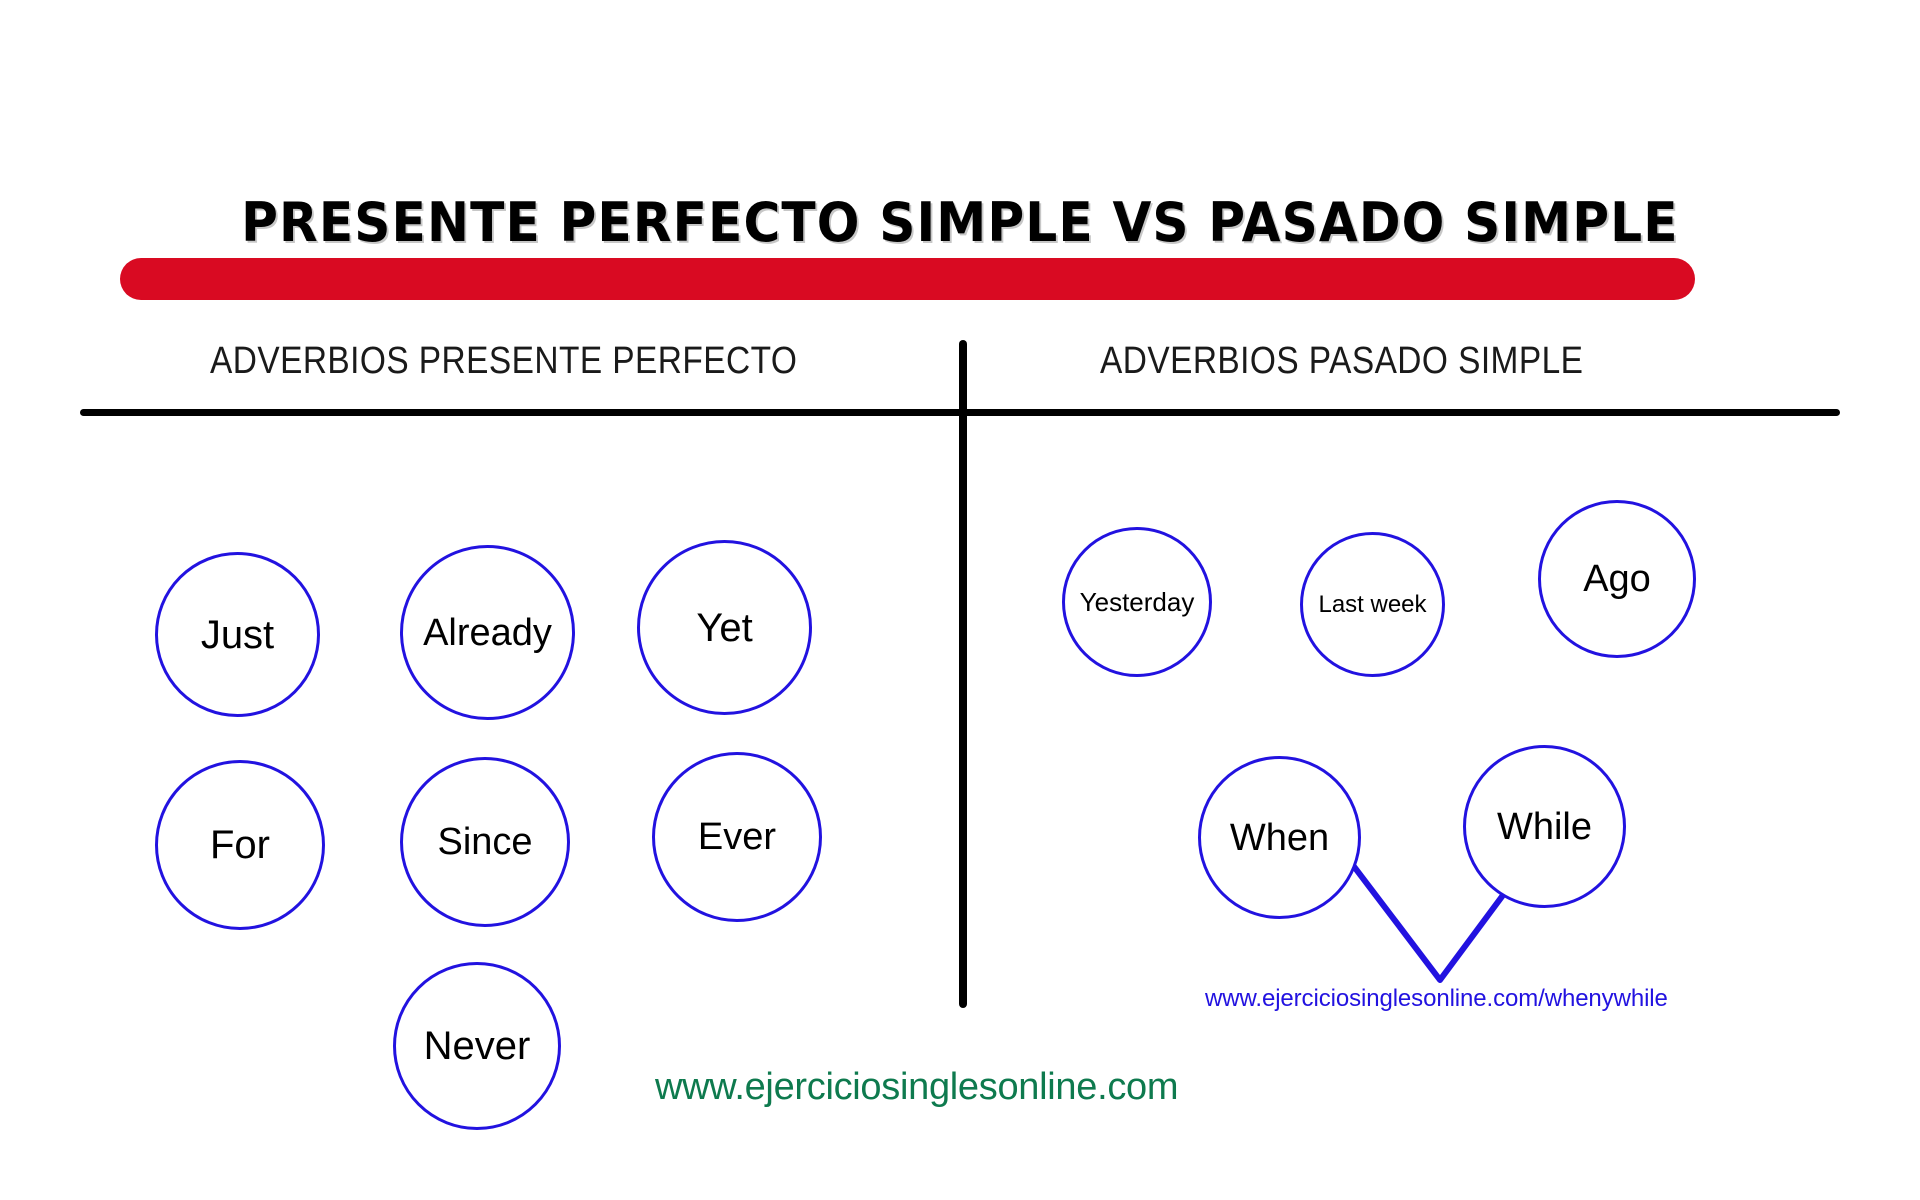 Image resolution: width=1920 pixels, height=1200 pixels. Describe the element at coordinates (963, 674) in the screenshot. I see `vertical-divider` at that location.